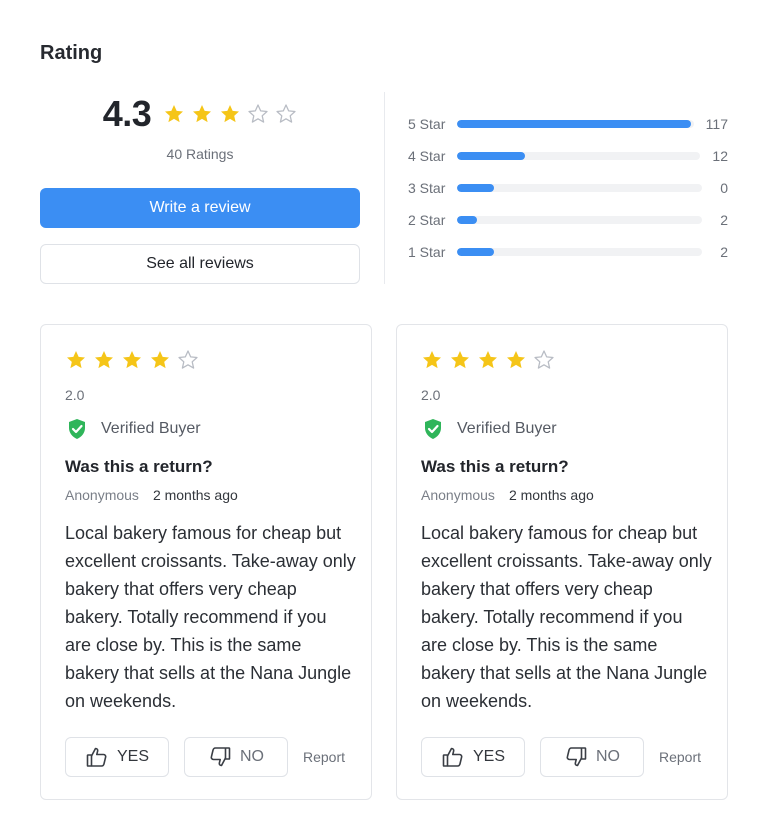  What do you see at coordinates (127, 113) in the screenshot?
I see `average-score: 4.3` at bounding box center [127, 113].